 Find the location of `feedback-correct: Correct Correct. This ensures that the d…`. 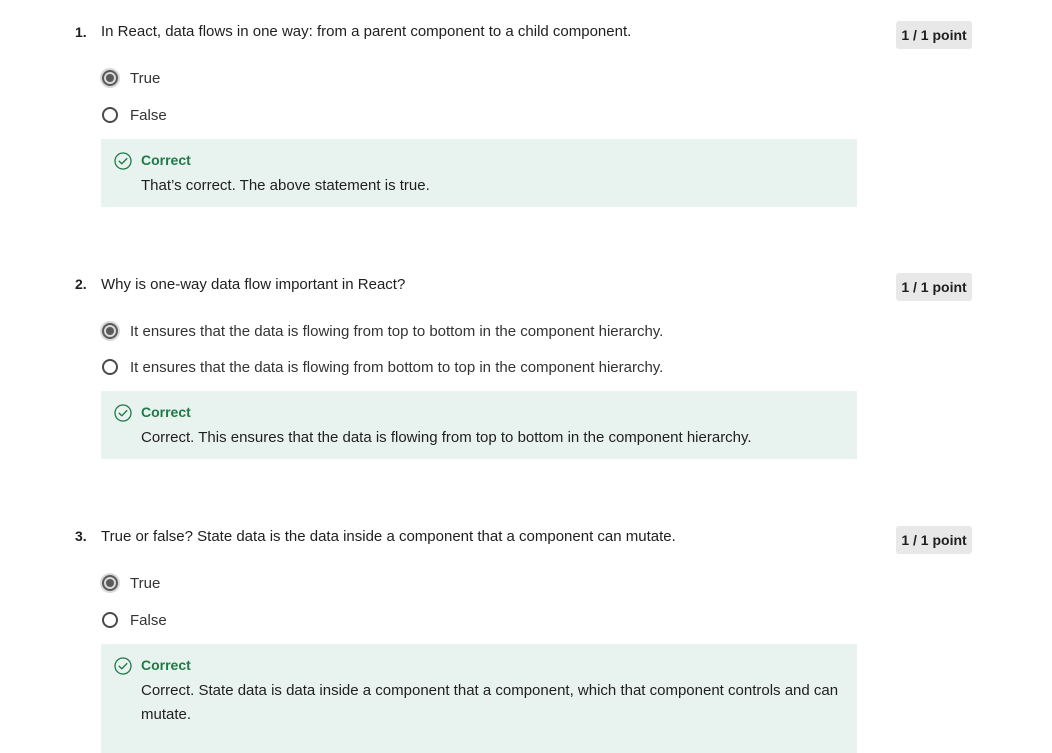

feedback-correct: Correct Correct. This ensures that the d… is located at coordinates (479, 425).